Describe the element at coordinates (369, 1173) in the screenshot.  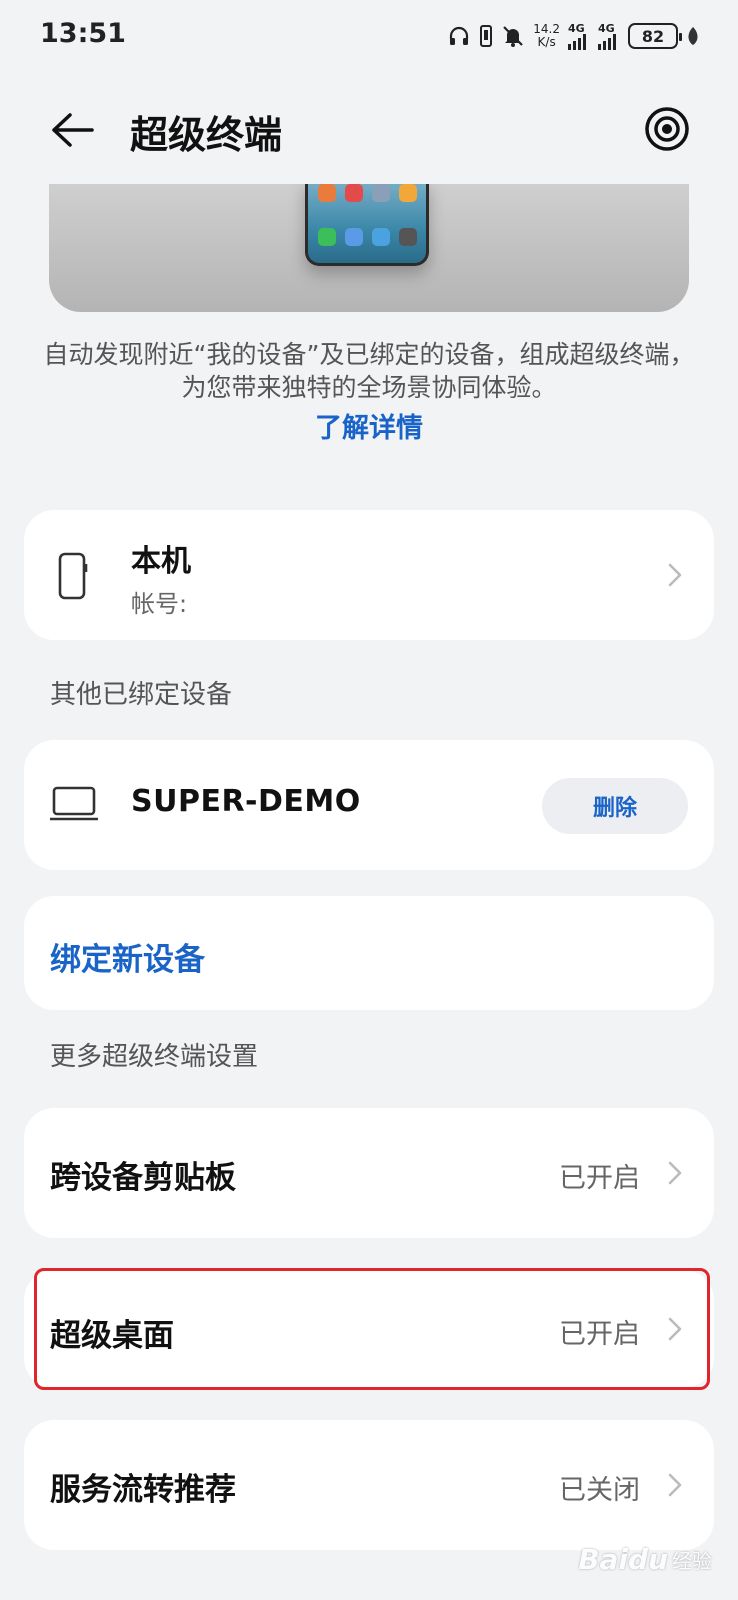
I see `setting-cross-device-clipboard: 跨设备剪贴板 已开启` at that location.